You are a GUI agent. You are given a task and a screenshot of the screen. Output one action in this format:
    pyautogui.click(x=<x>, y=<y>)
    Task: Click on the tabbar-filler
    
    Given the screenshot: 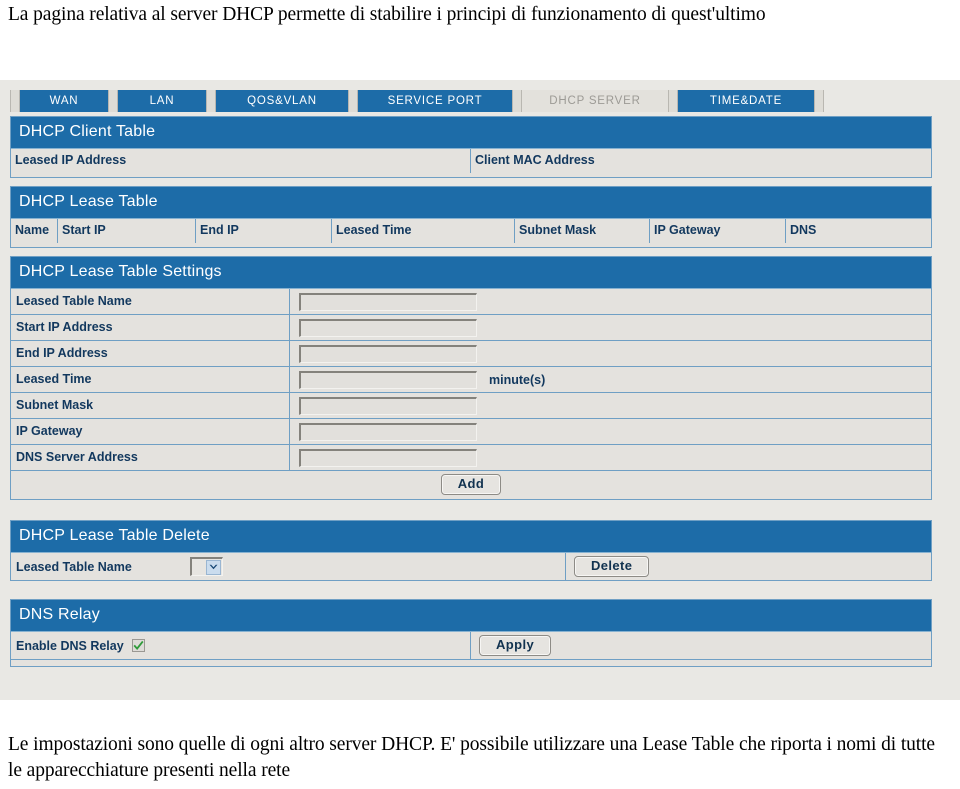 What is the action you would take?
    pyautogui.click(x=878, y=101)
    